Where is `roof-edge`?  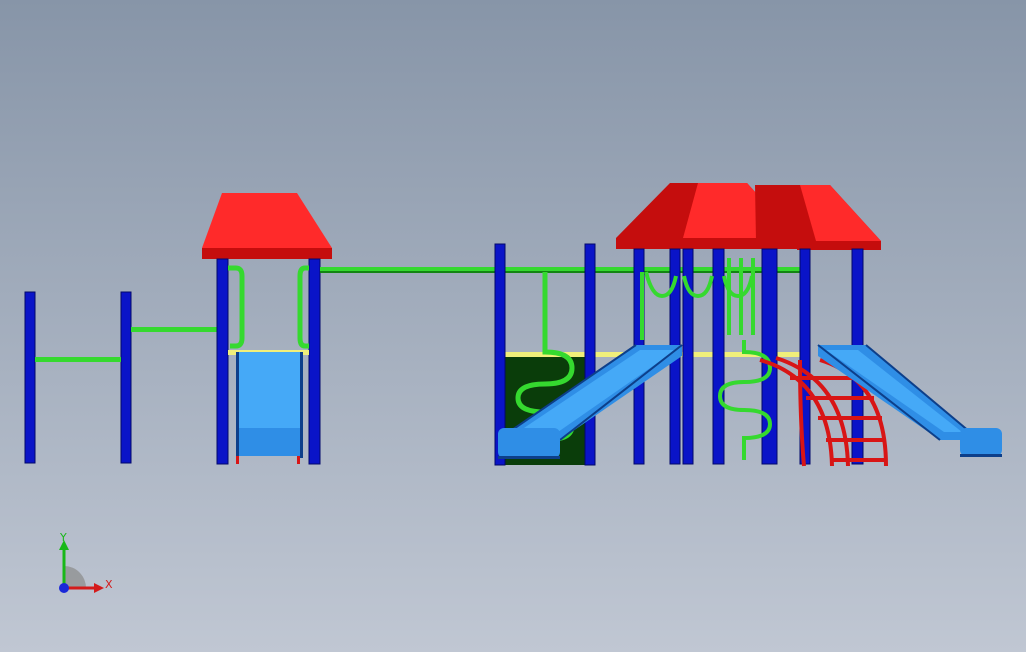 roof-edge is located at coordinates (267, 253).